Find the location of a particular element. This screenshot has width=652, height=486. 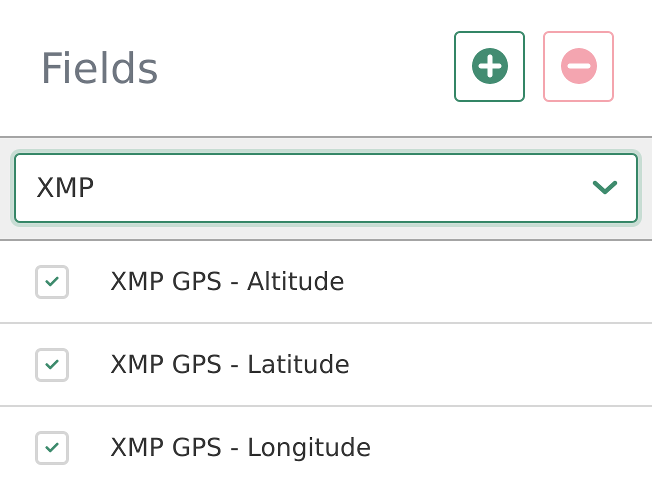

plus-circle-icon is located at coordinates (490, 66).